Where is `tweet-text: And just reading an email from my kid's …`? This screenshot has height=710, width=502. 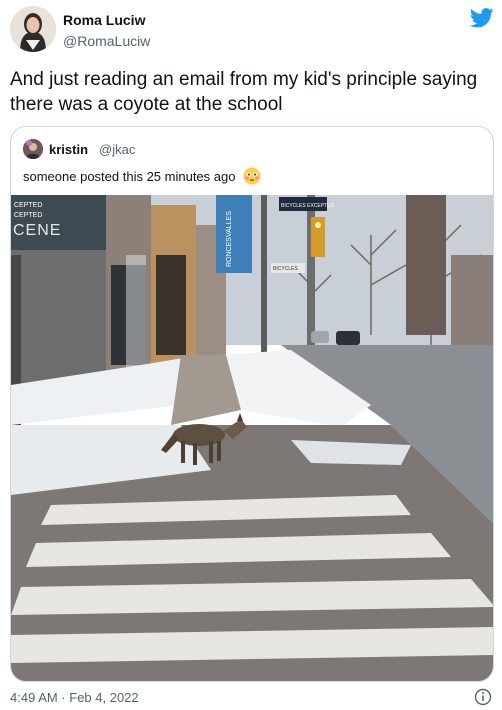
tweet-text: And just reading an email from my kid's … is located at coordinates (244, 92).